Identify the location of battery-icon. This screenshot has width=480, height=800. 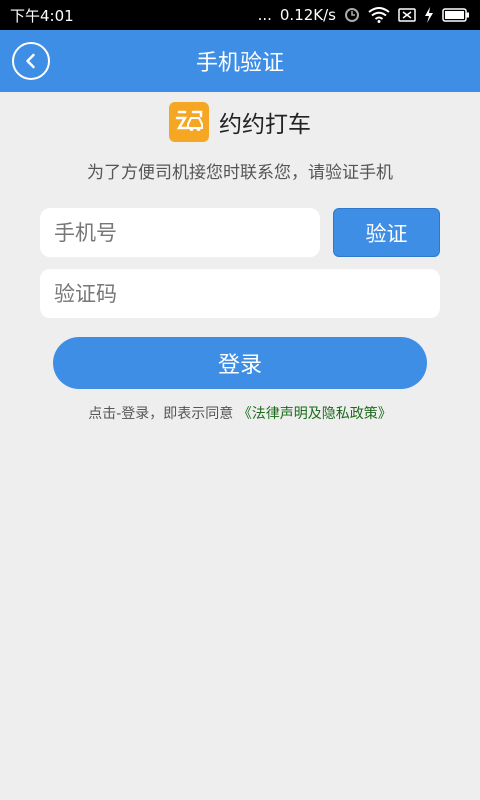
(455, 15).